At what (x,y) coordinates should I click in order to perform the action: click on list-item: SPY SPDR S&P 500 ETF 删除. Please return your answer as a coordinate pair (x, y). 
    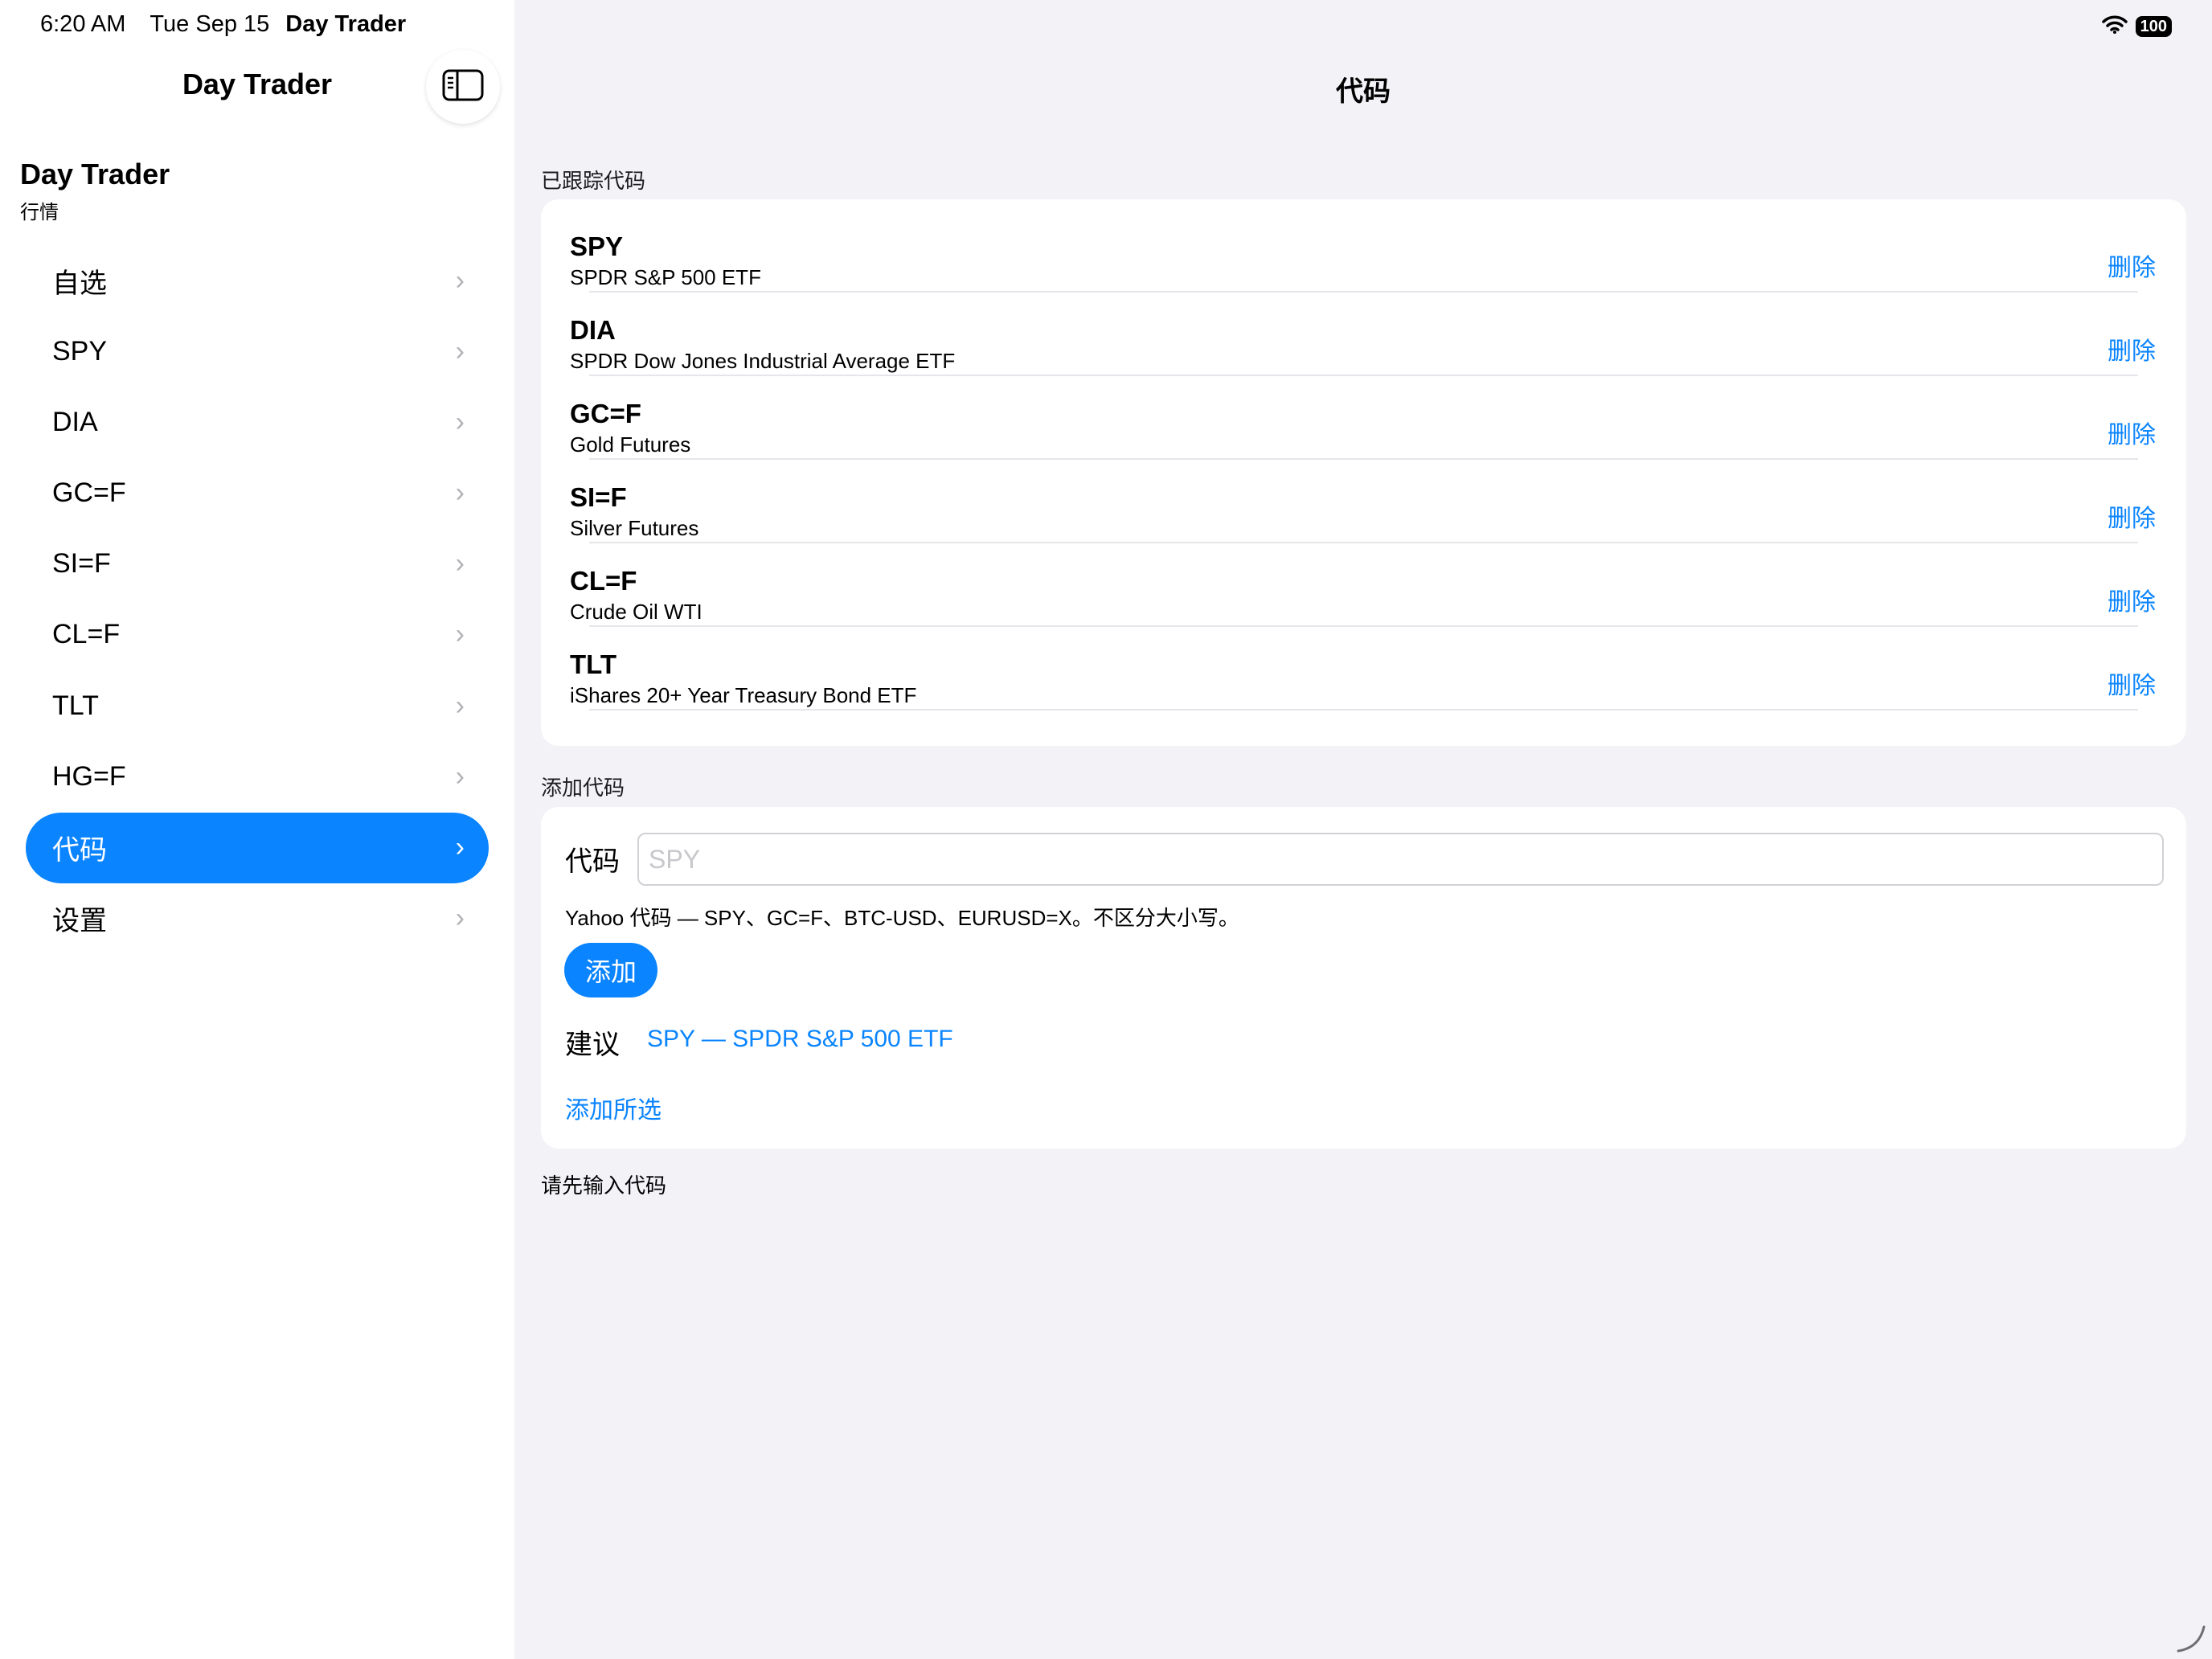
    Looking at the image, I should click on (1363, 251).